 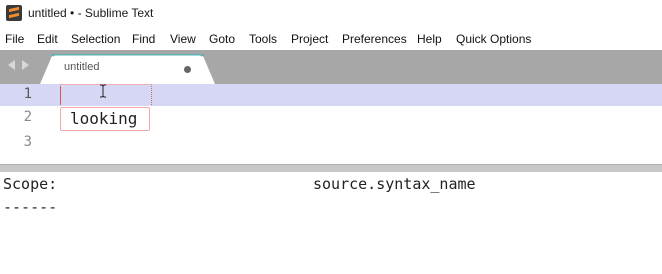 What do you see at coordinates (21, 66) in the screenshot?
I see `tab-nav-arrows` at bounding box center [21, 66].